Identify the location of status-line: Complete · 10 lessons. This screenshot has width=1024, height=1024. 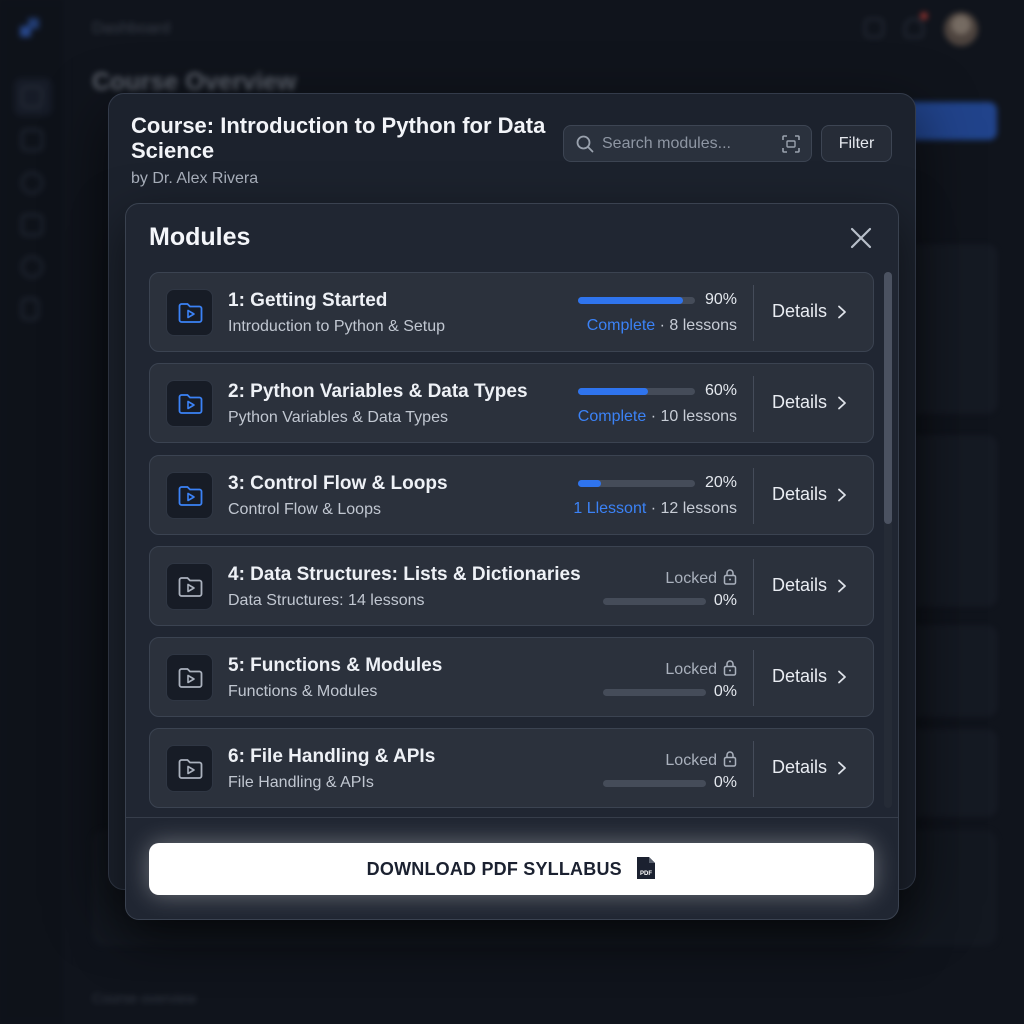
(657, 417).